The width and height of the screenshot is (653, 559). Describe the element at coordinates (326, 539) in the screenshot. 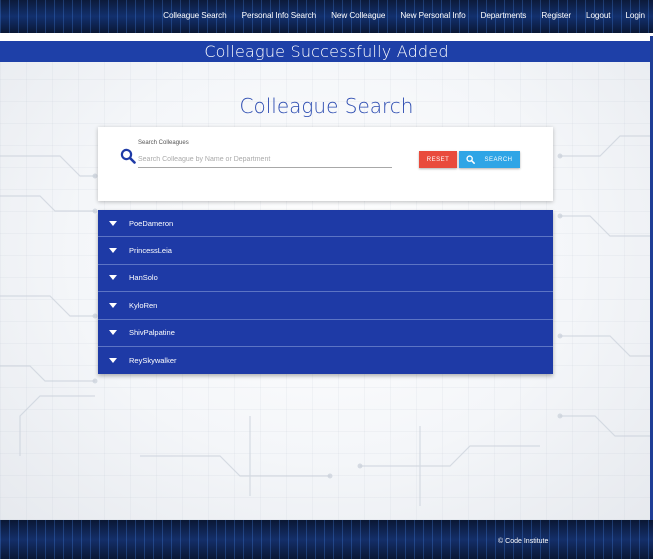

I see `footer: © Code Institute` at that location.